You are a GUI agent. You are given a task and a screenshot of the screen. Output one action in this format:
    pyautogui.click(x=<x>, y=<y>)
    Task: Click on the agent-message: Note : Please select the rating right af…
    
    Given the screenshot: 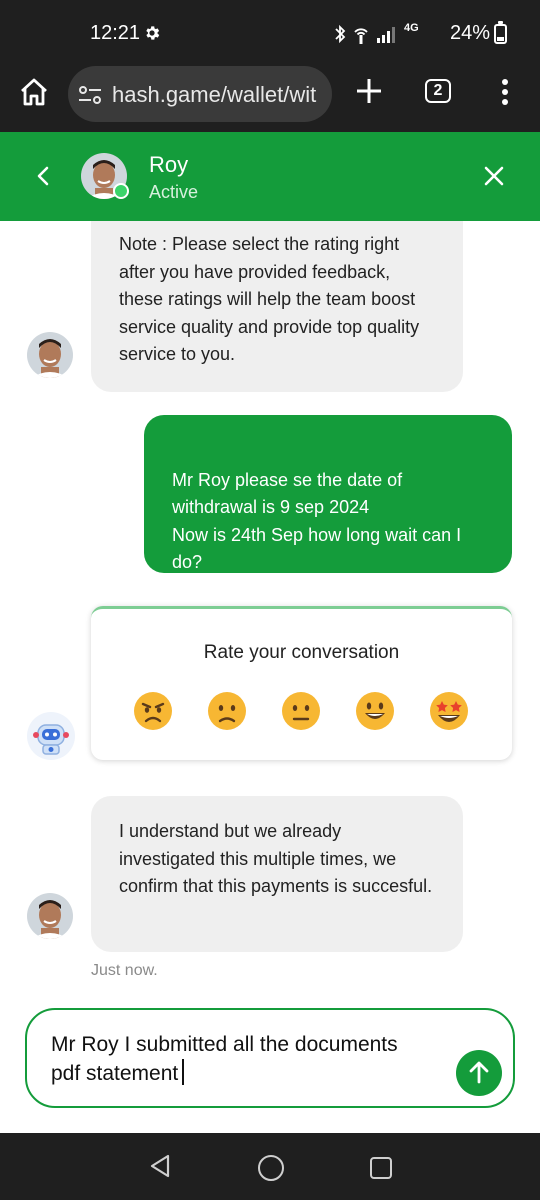 What is the action you would take?
    pyautogui.click(x=277, y=306)
    